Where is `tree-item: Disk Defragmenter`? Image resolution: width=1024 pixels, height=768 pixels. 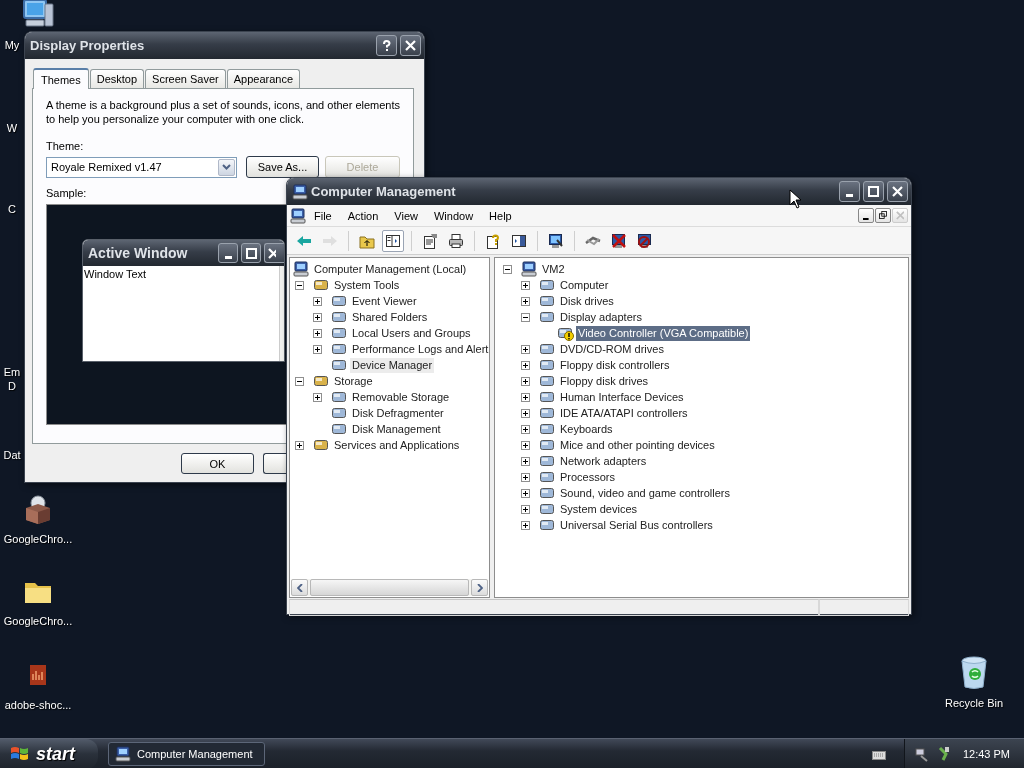 tree-item: Disk Defragmenter is located at coordinates (398, 413).